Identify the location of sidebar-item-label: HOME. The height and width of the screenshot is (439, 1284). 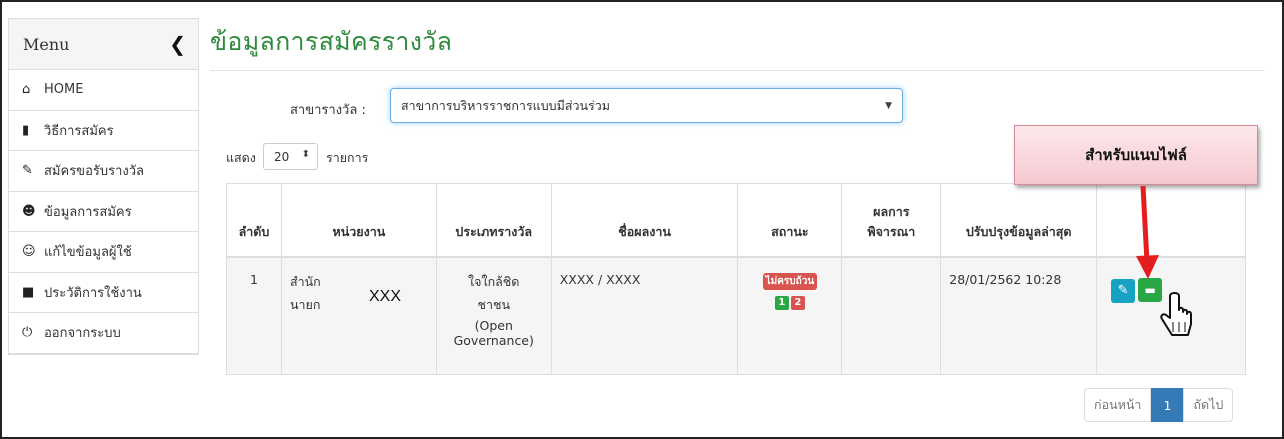
(64, 90).